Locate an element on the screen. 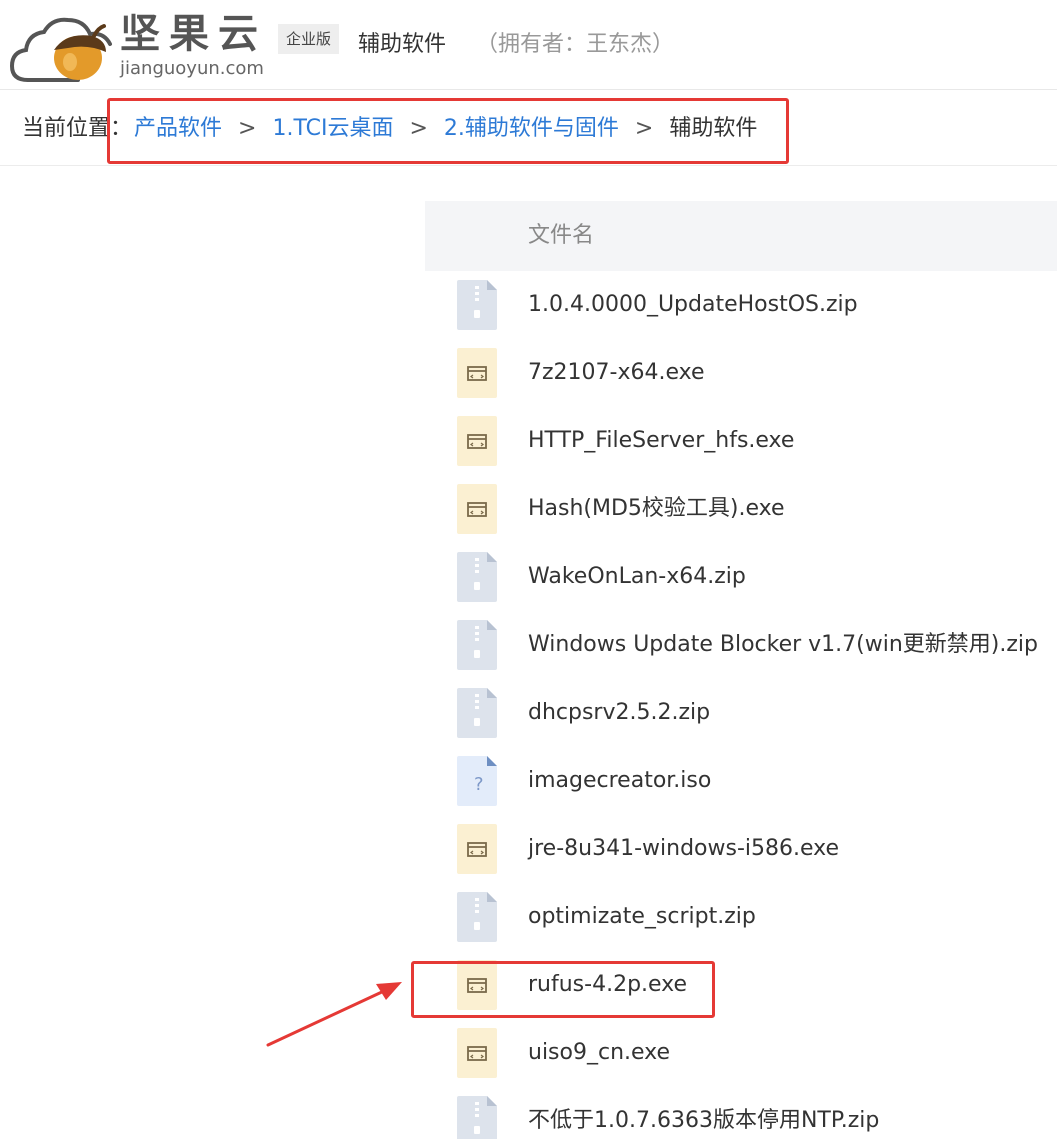 The width and height of the screenshot is (1057, 1139). file-name: uiso9_cn.exe is located at coordinates (599, 1053).